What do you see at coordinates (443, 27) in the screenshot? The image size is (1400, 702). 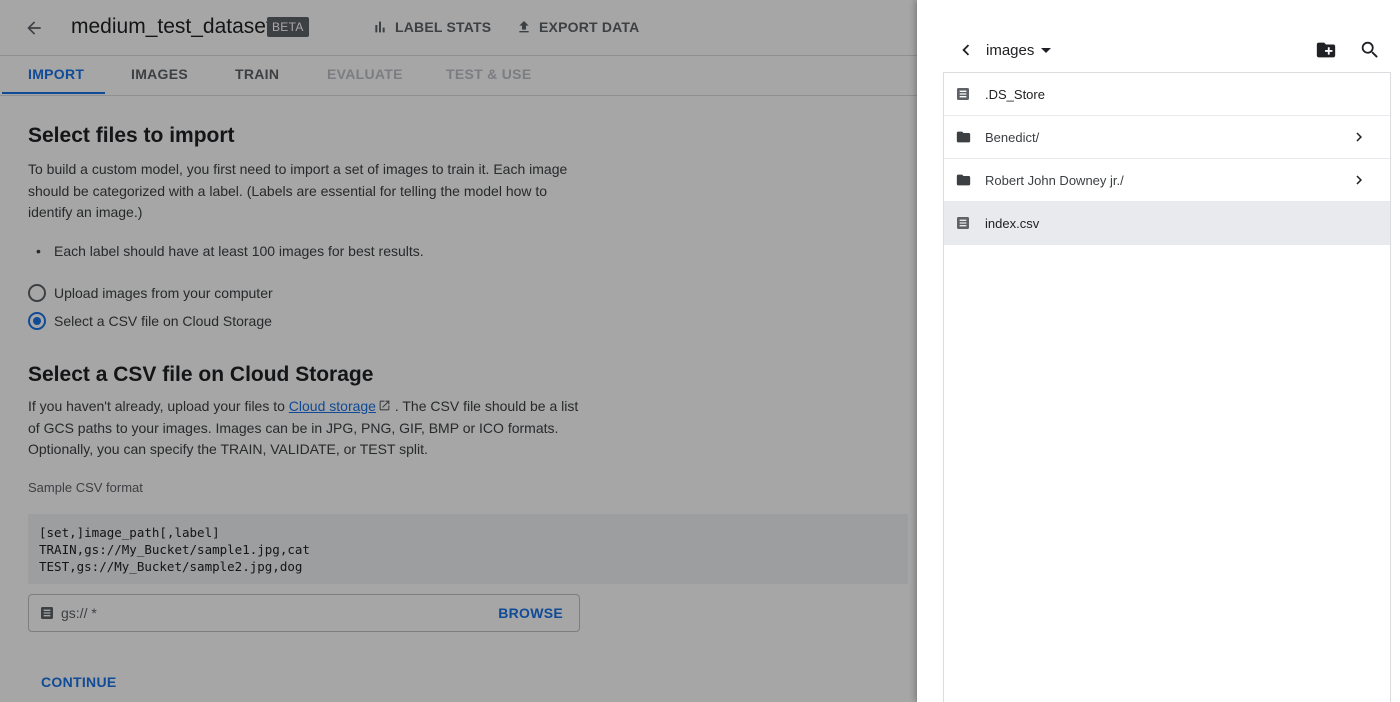 I see `label-stats-label: LABEL STATS` at bounding box center [443, 27].